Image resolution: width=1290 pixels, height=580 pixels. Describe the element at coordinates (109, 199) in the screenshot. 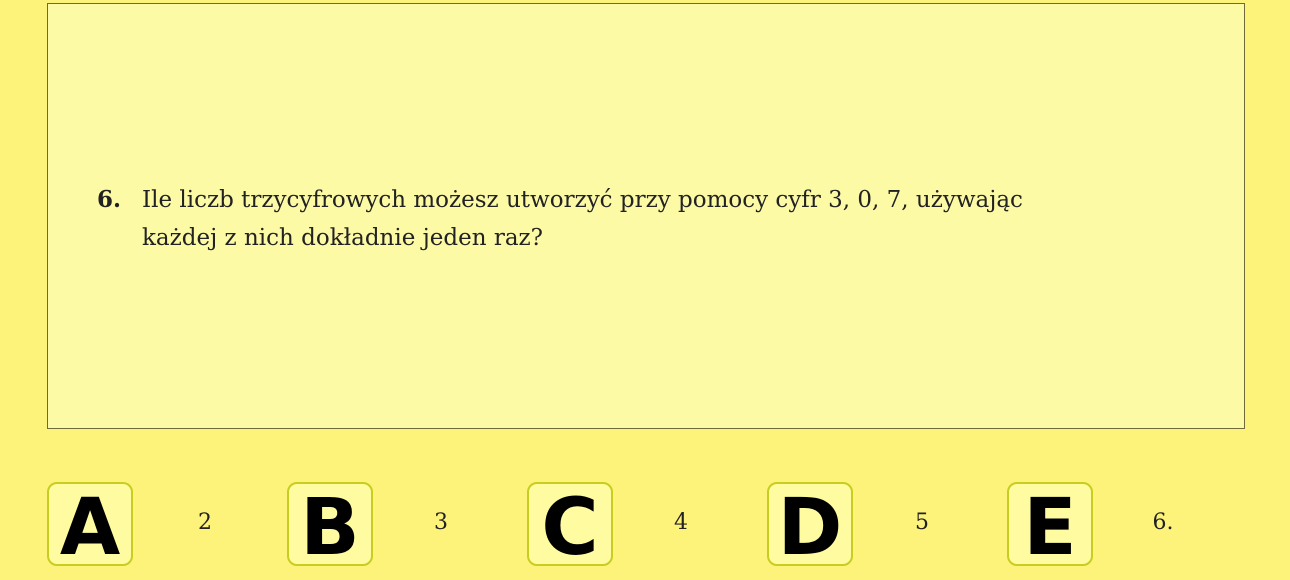

I see `question-number: 6.` at that location.